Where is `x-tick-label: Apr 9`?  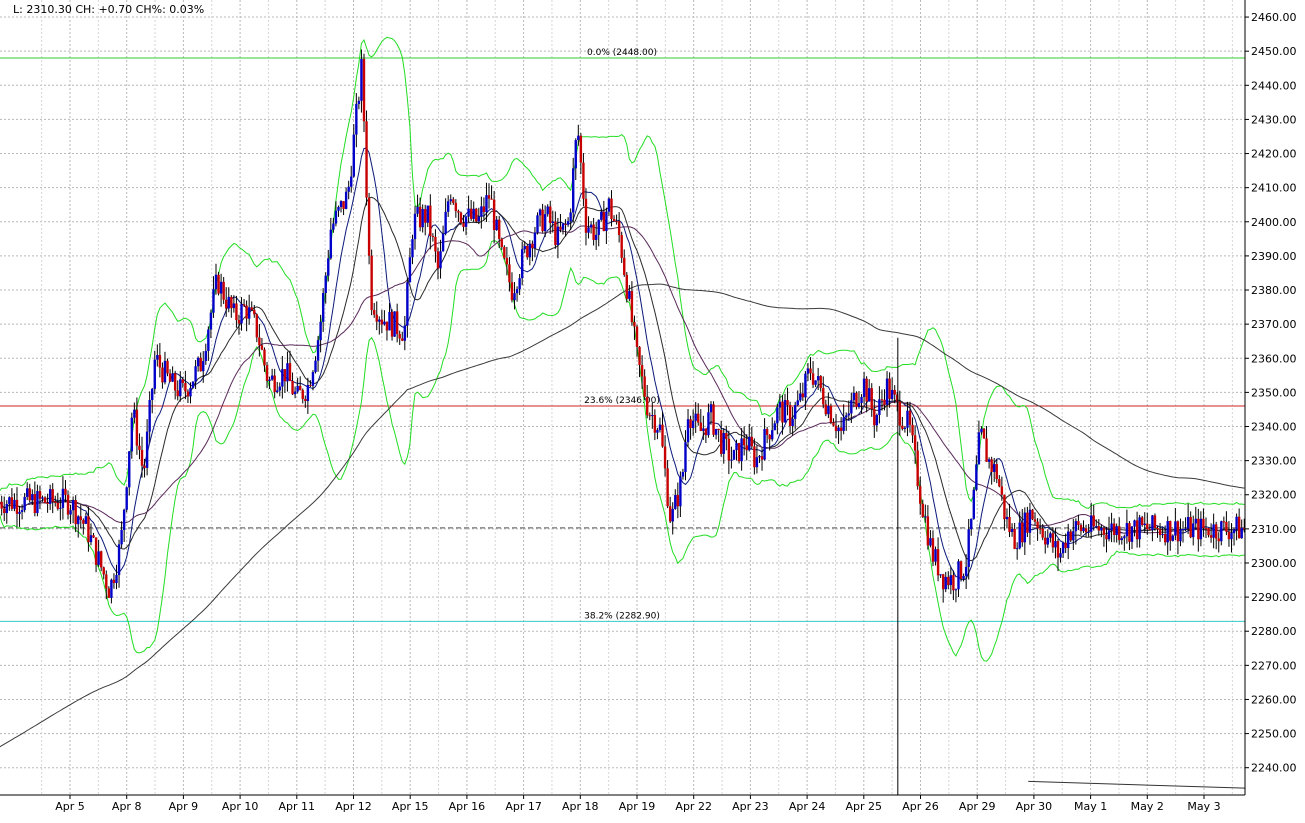 x-tick-label: Apr 9 is located at coordinates (184, 806).